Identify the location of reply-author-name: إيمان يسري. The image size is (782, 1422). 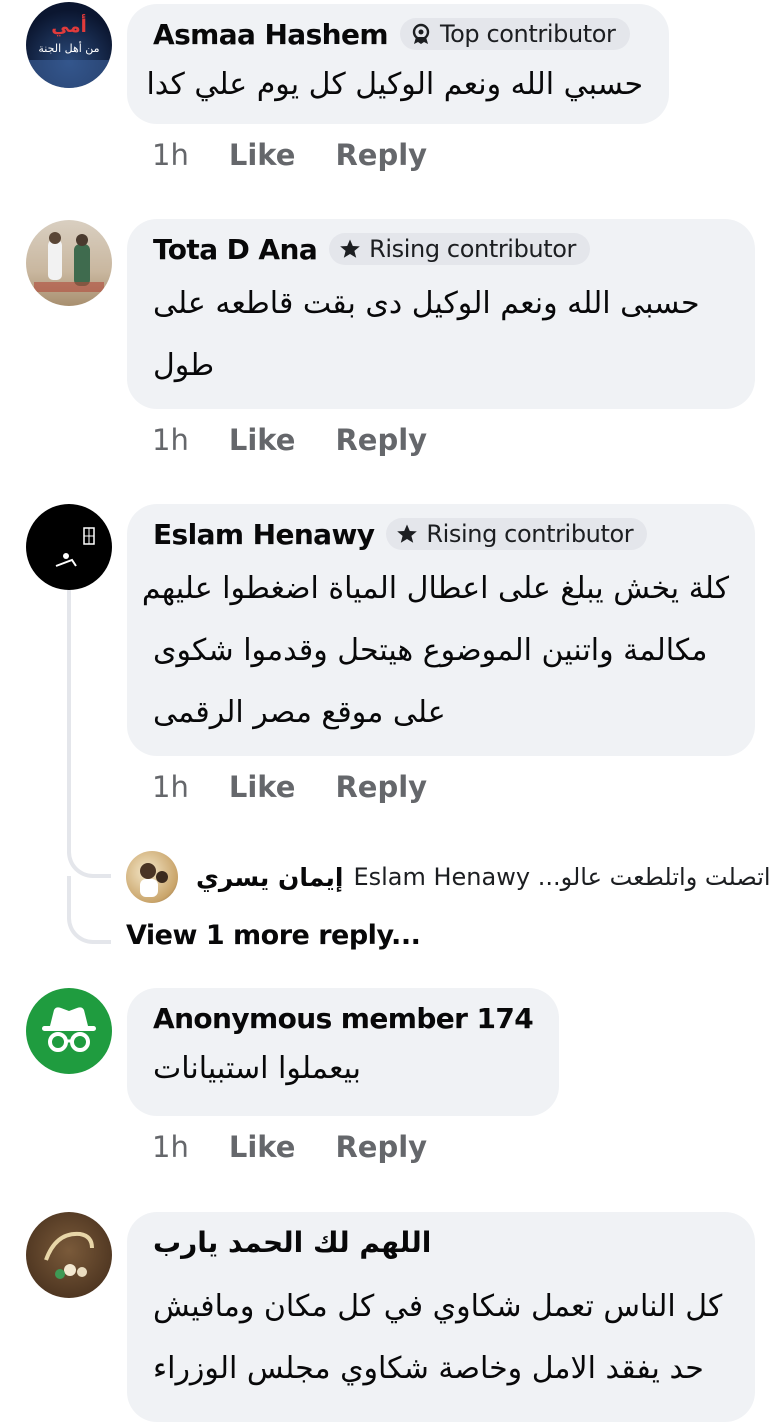
(269, 877).